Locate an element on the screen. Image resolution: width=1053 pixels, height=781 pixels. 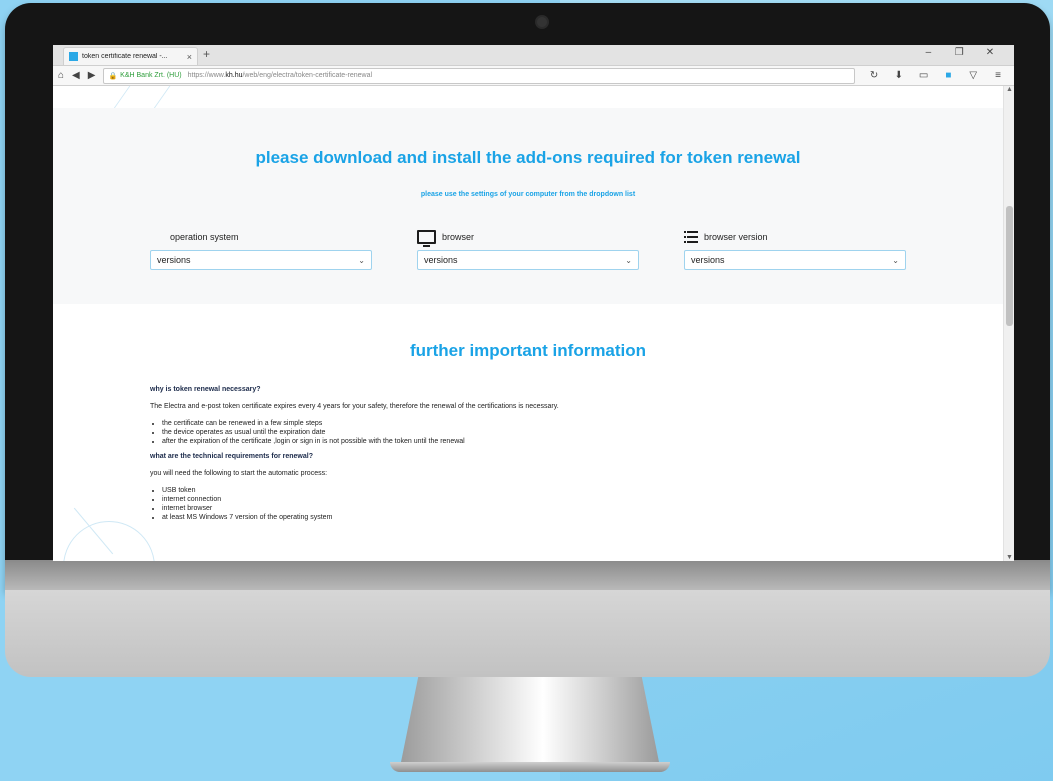
browser-column: browser versions ⌄ is located at coordinates (528, 249).